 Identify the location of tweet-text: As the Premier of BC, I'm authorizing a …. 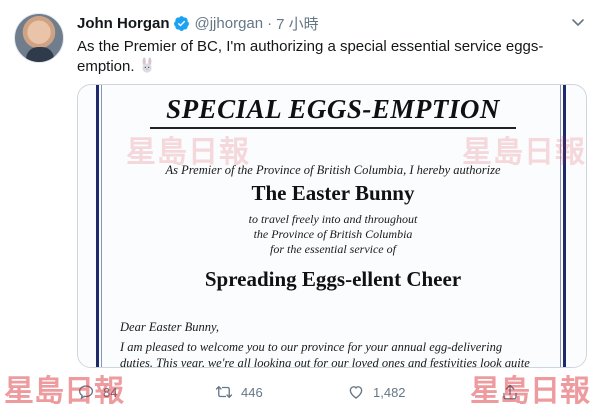
(332, 57).